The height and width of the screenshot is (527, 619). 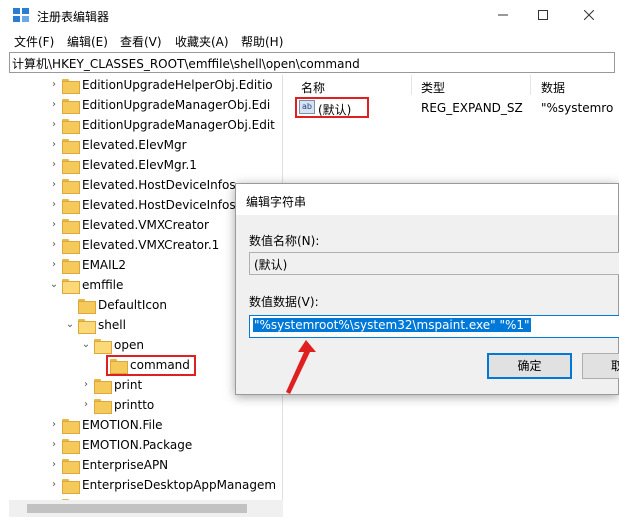 I want to click on highlight-box-command, so click(x=151, y=365).